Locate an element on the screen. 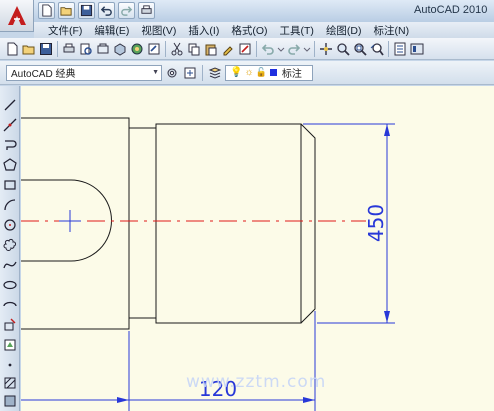  chevron-down-icon: ▼ is located at coordinates (155, 72).